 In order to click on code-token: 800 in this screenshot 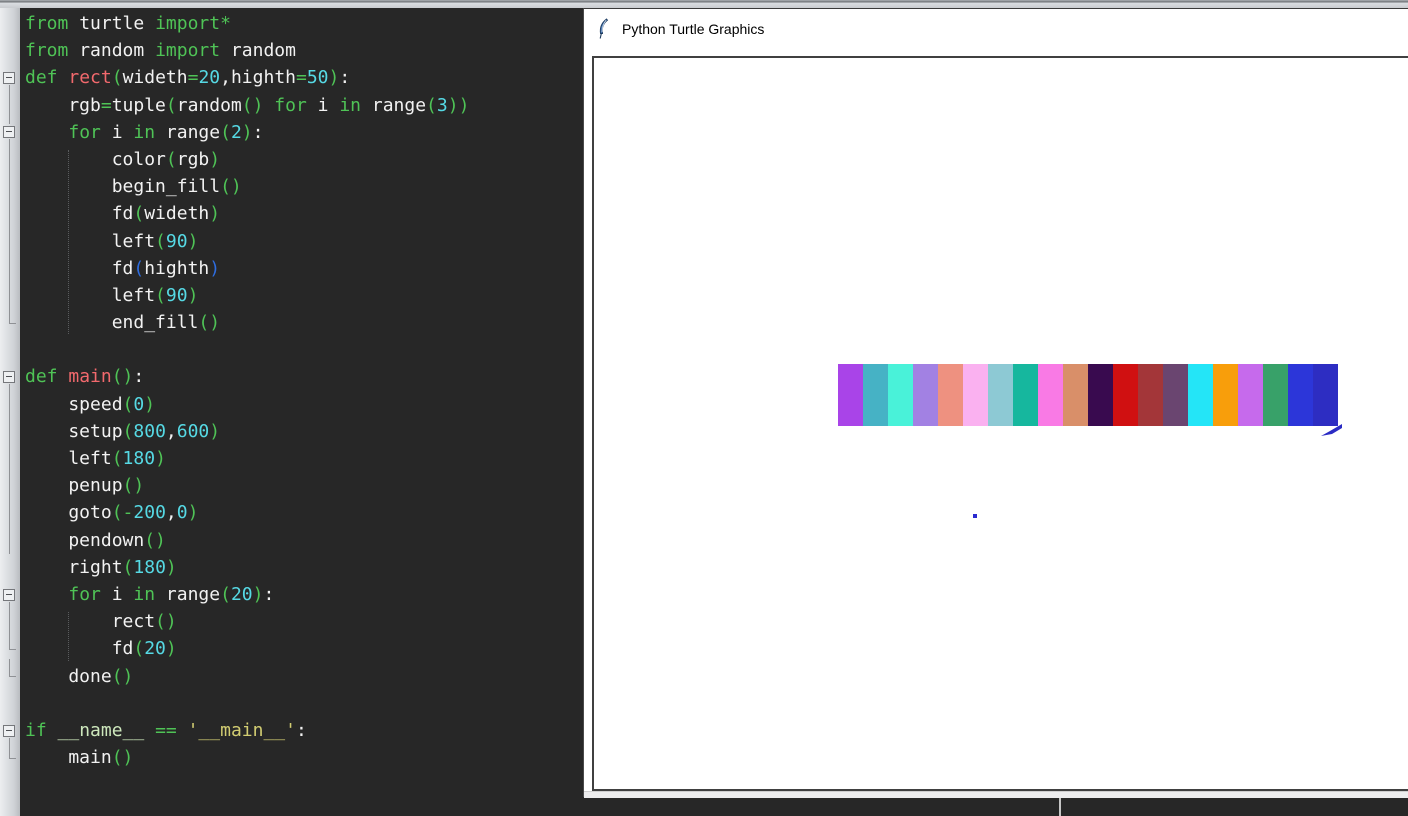, I will do `click(149, 431)`.